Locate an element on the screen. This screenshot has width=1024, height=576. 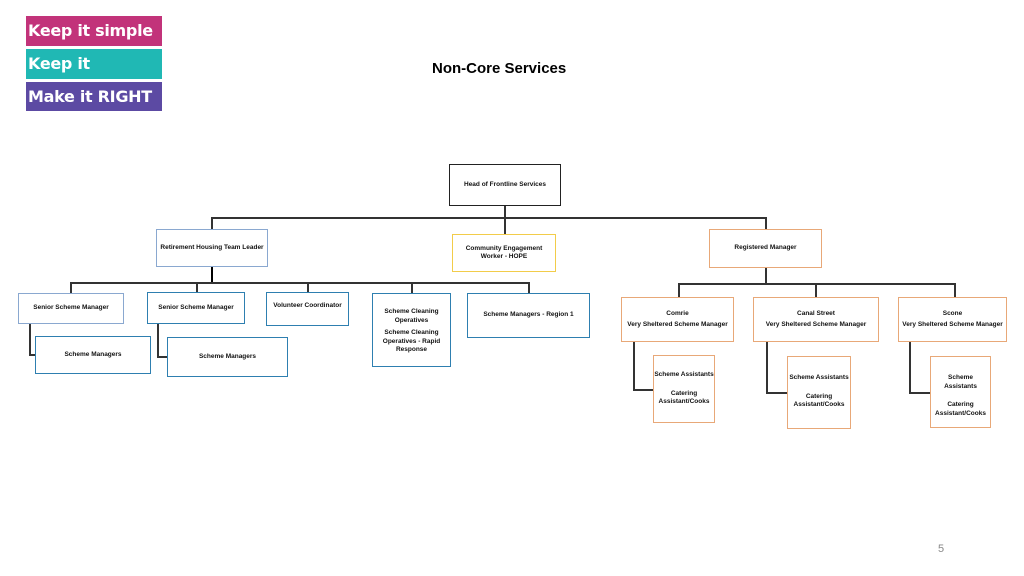
logo-keep-it-simple: Keep it simple is located at coordinates (94, 31).